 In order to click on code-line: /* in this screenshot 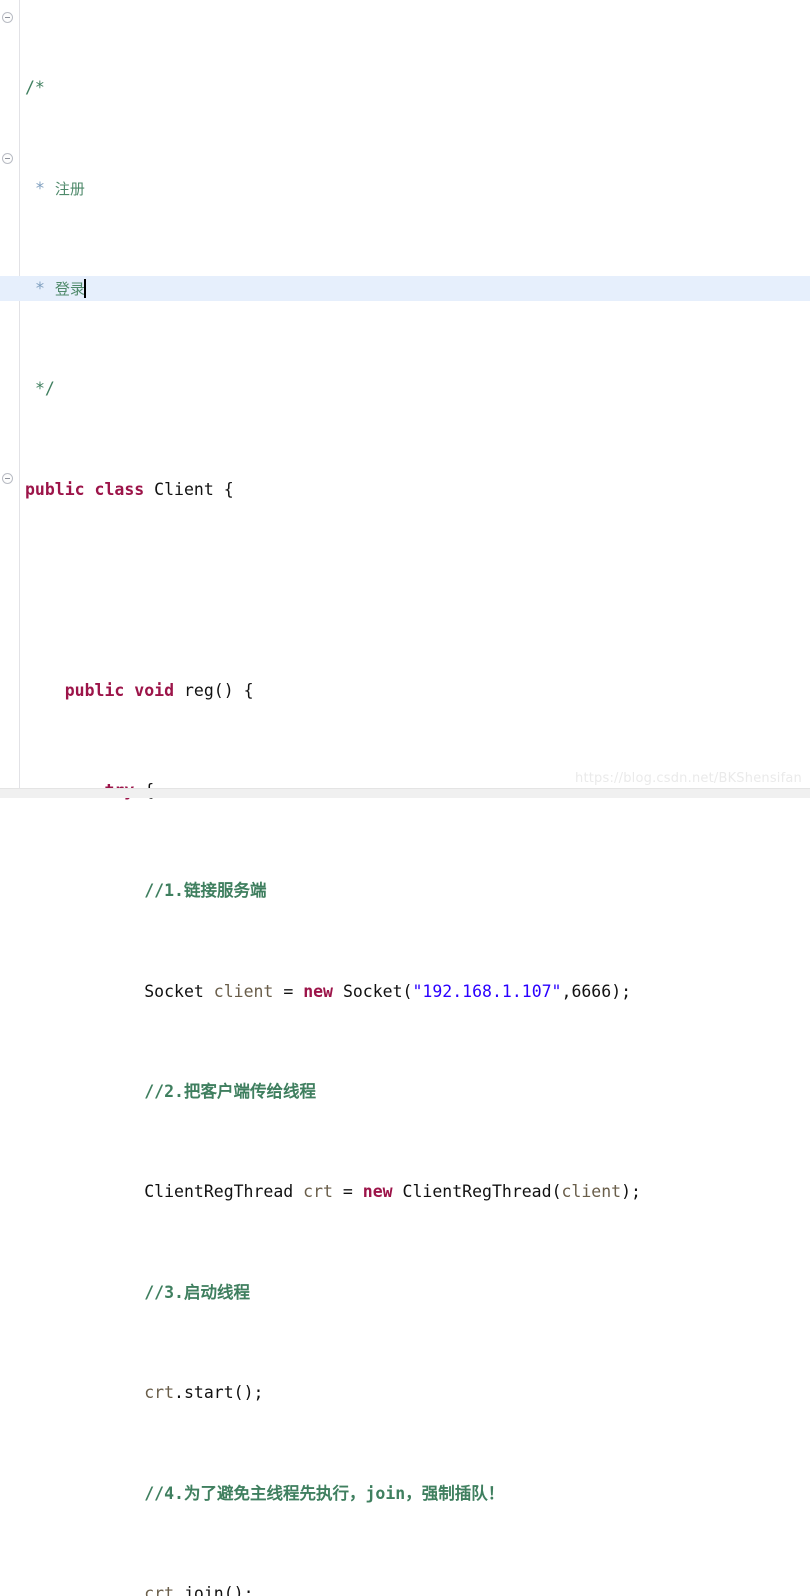, I will do `click(415, 87)`.